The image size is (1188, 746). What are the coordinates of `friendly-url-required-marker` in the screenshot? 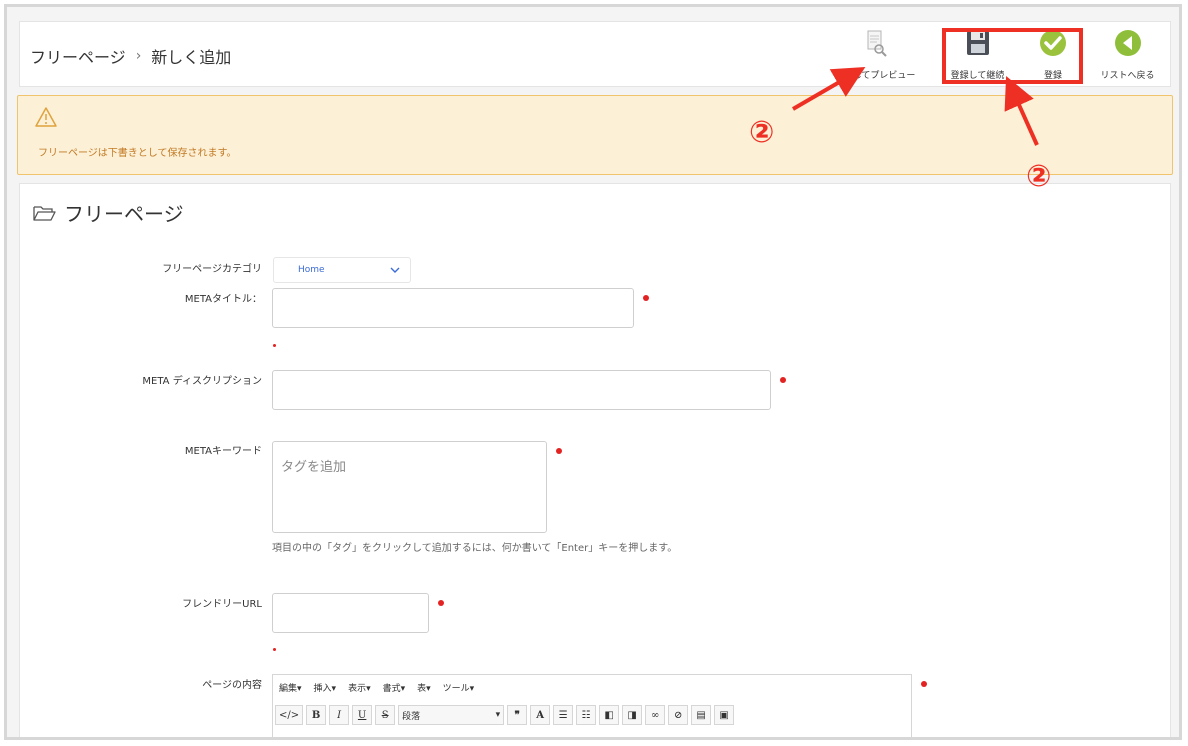 It's located at (441, 603).